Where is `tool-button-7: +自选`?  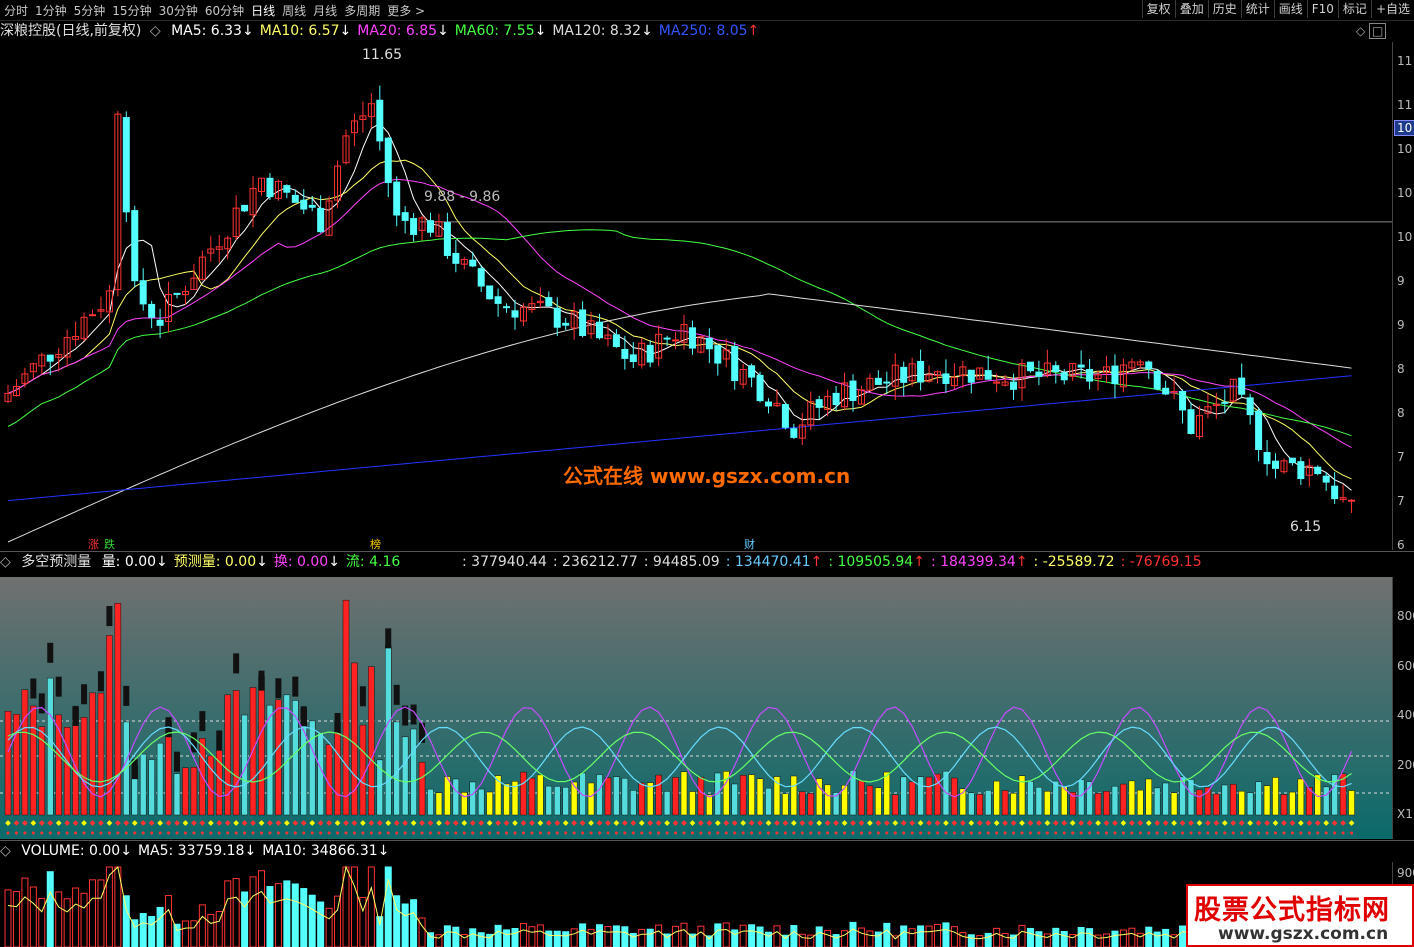 tool-button-7: +自选 is located at coordinates (1392, 9).